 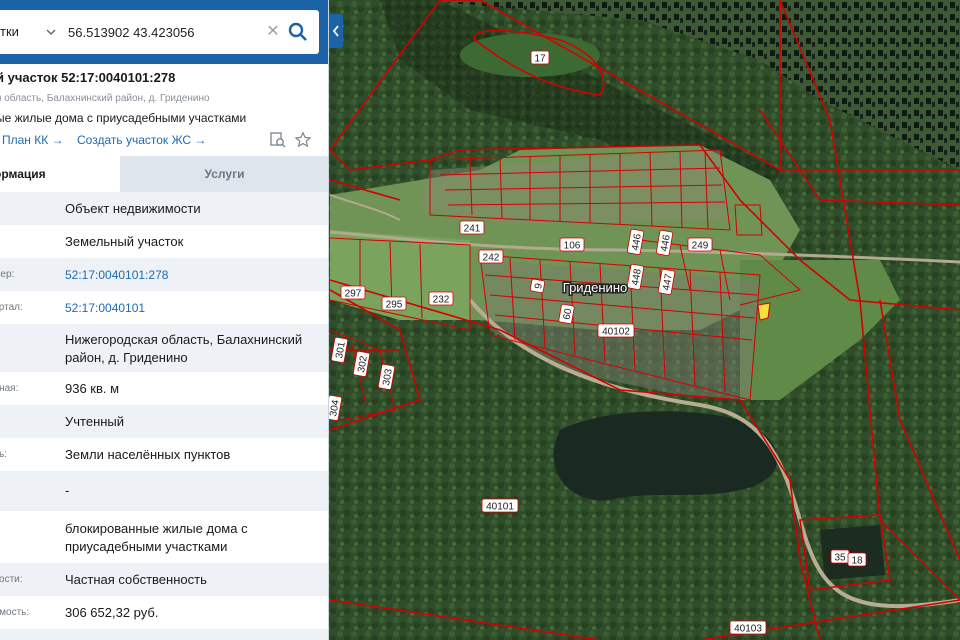 What do you see at coordinates (164, 388) in the screenshot?
I see `attr-row: енная: 936 кв. м` at bounding box center [164, 388].